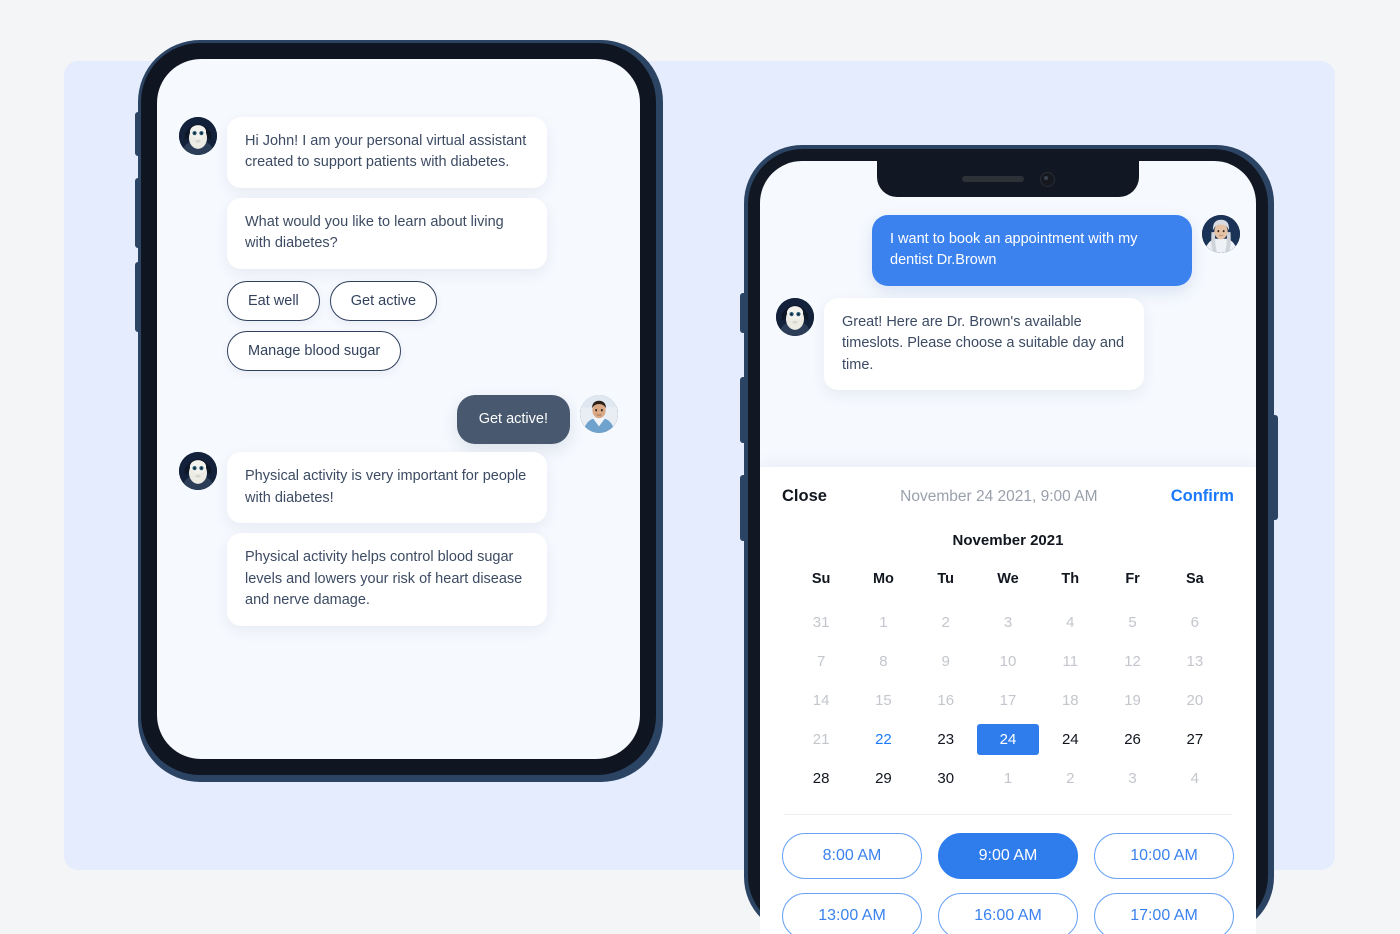 Image resolution: width=1400 pixels, height=934 pixels. What do you see at coordinates (1164, 856) in the screenshot?
I see `timeslot-button: 10:00 AM` at bounding box center [1164, 856].